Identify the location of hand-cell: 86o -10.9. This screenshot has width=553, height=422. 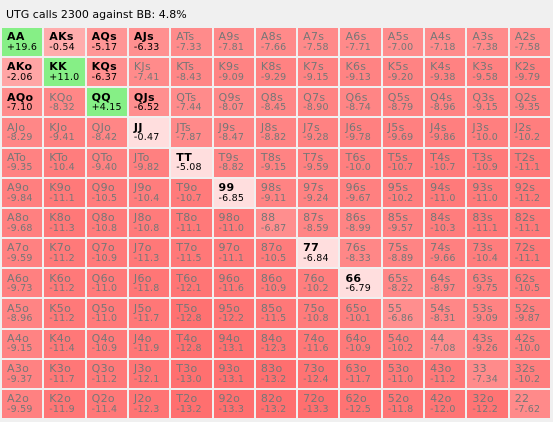
(276, 283).